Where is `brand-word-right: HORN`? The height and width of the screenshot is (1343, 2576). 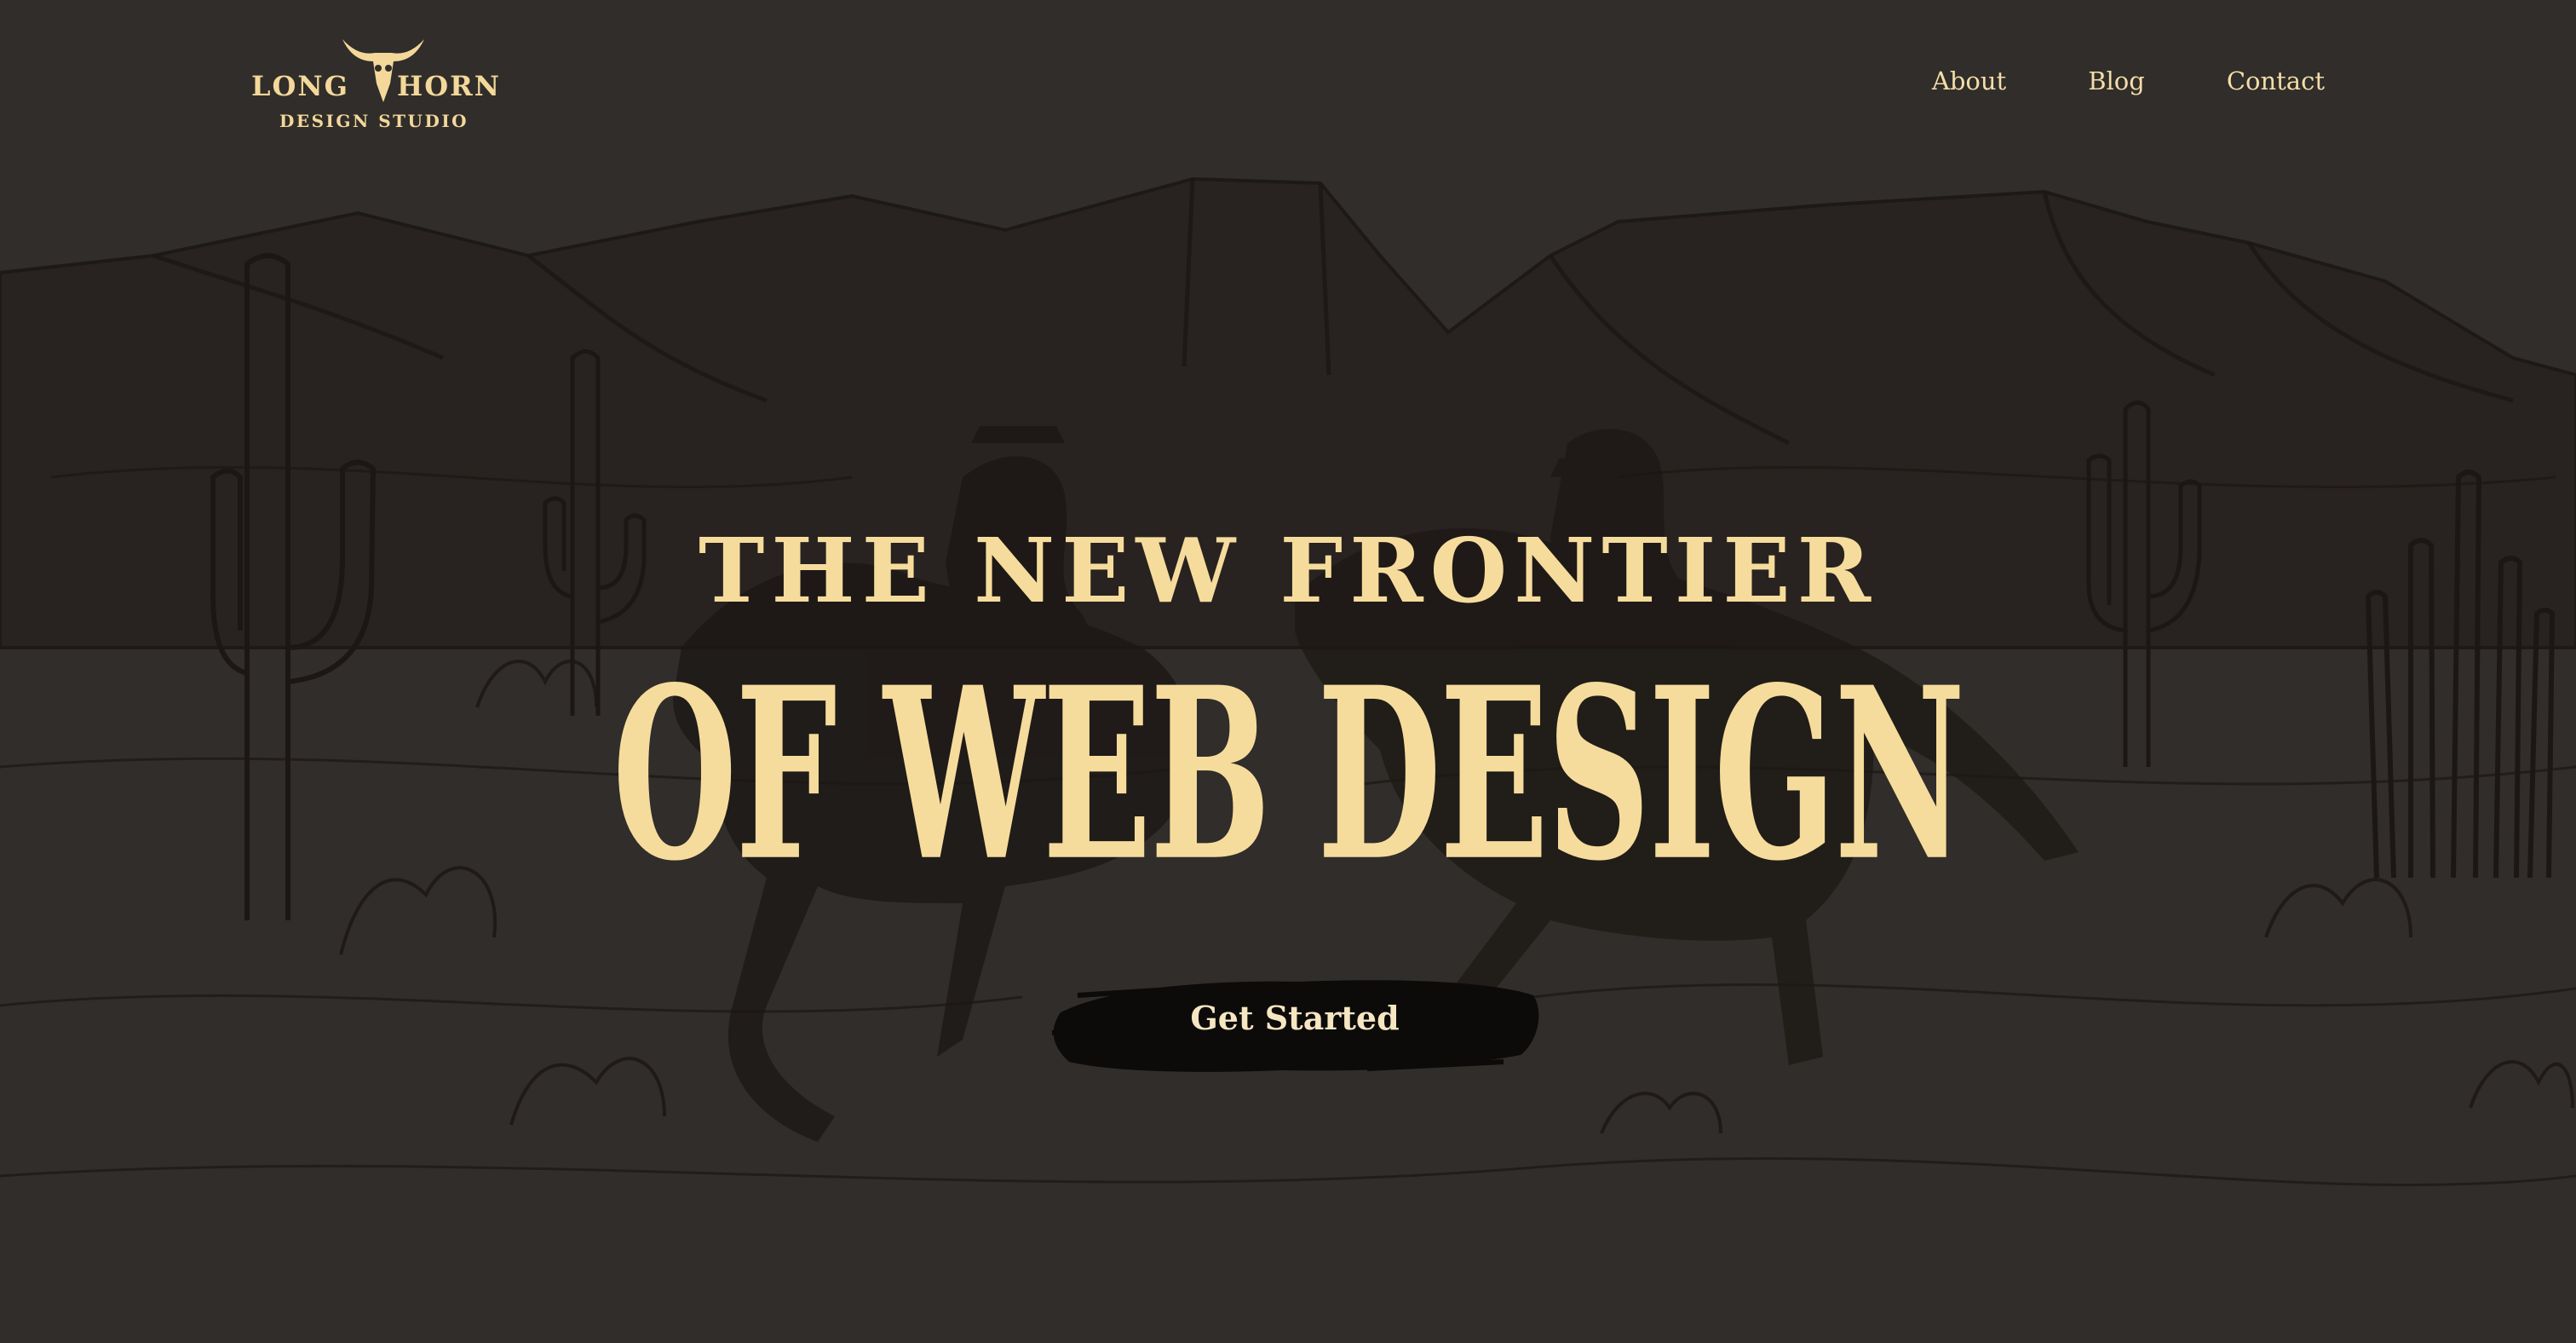
brand-word-right: HORN is located at coordinates (449, 86).